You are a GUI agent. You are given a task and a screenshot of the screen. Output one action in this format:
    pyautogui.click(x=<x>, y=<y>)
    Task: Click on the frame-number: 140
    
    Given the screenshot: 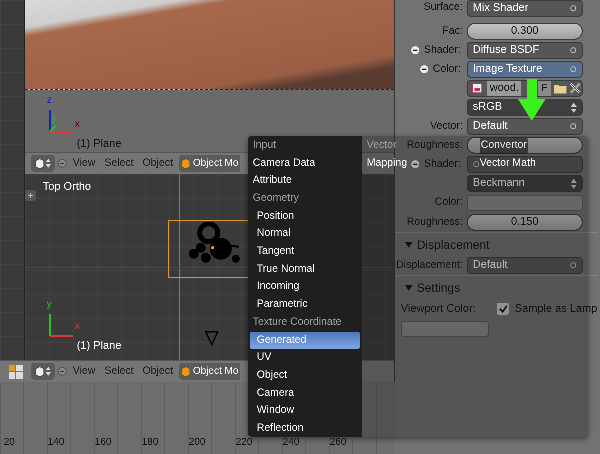 What is the action you would take?
    pyautogui.click(x=56, y=442)
    